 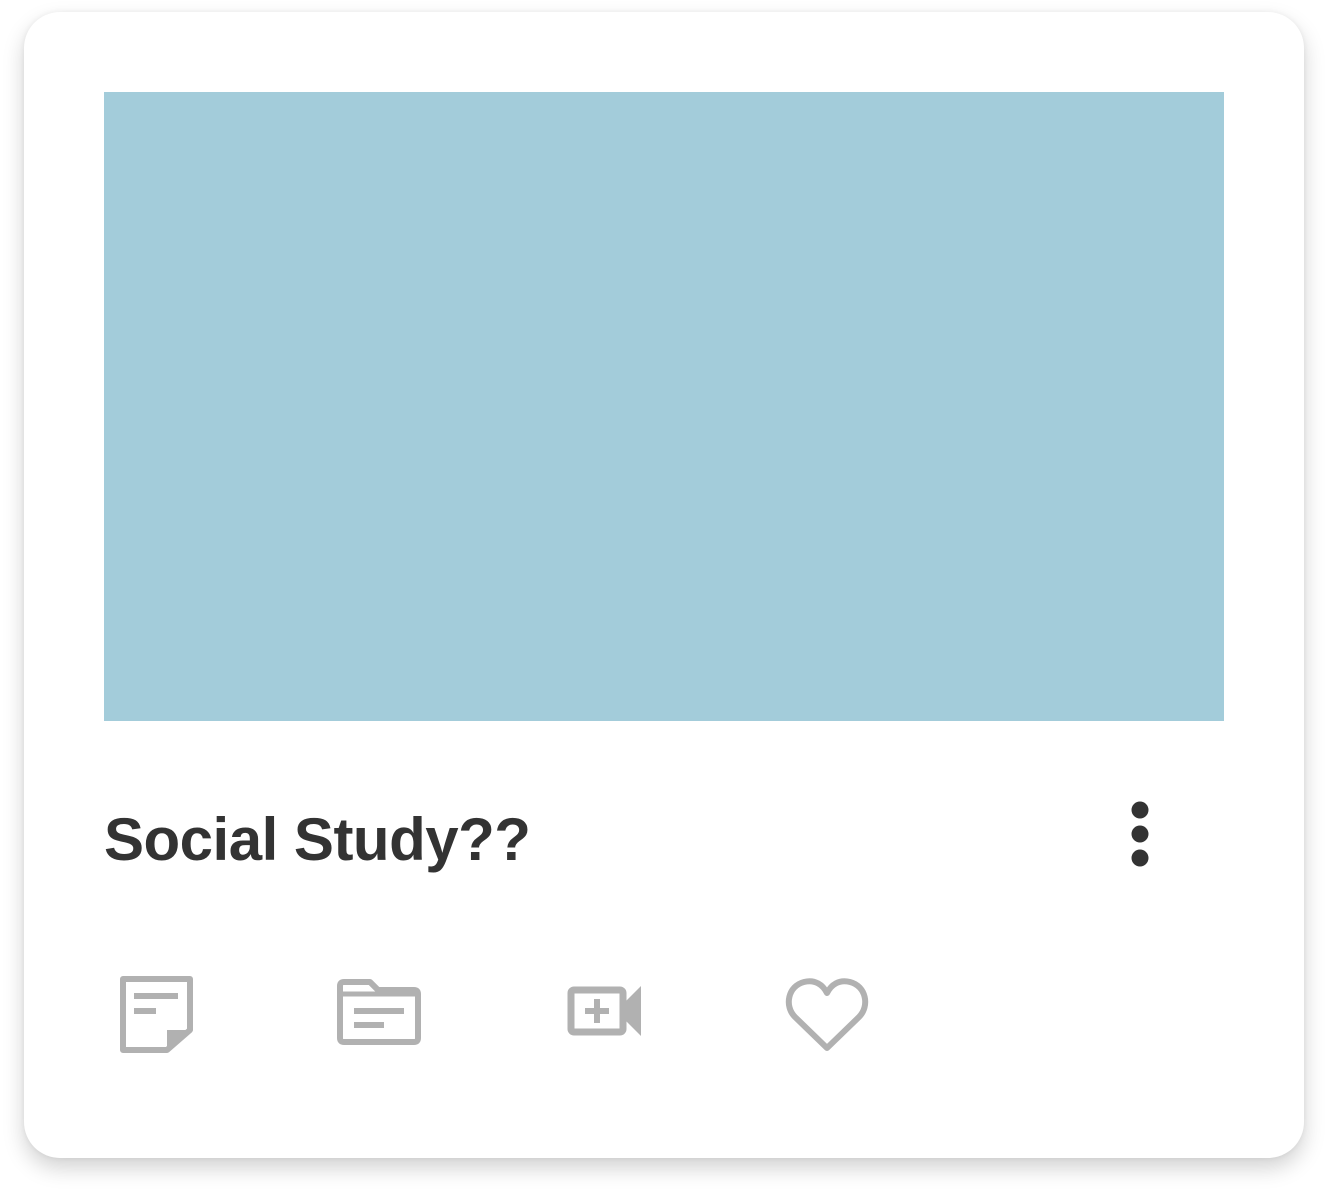 What do you see at coordinates (604, 1011) in the screenshot?
I see `video-add-icon` at bounding box center [604, 1011].